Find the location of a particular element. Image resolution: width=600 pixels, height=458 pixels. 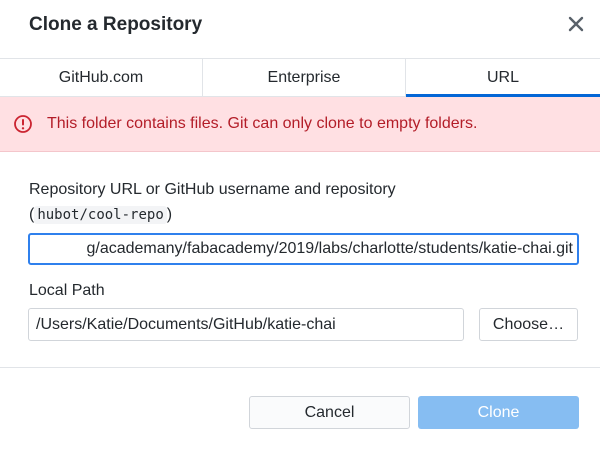

tab-url: URL is located at coordinates (503, 78).